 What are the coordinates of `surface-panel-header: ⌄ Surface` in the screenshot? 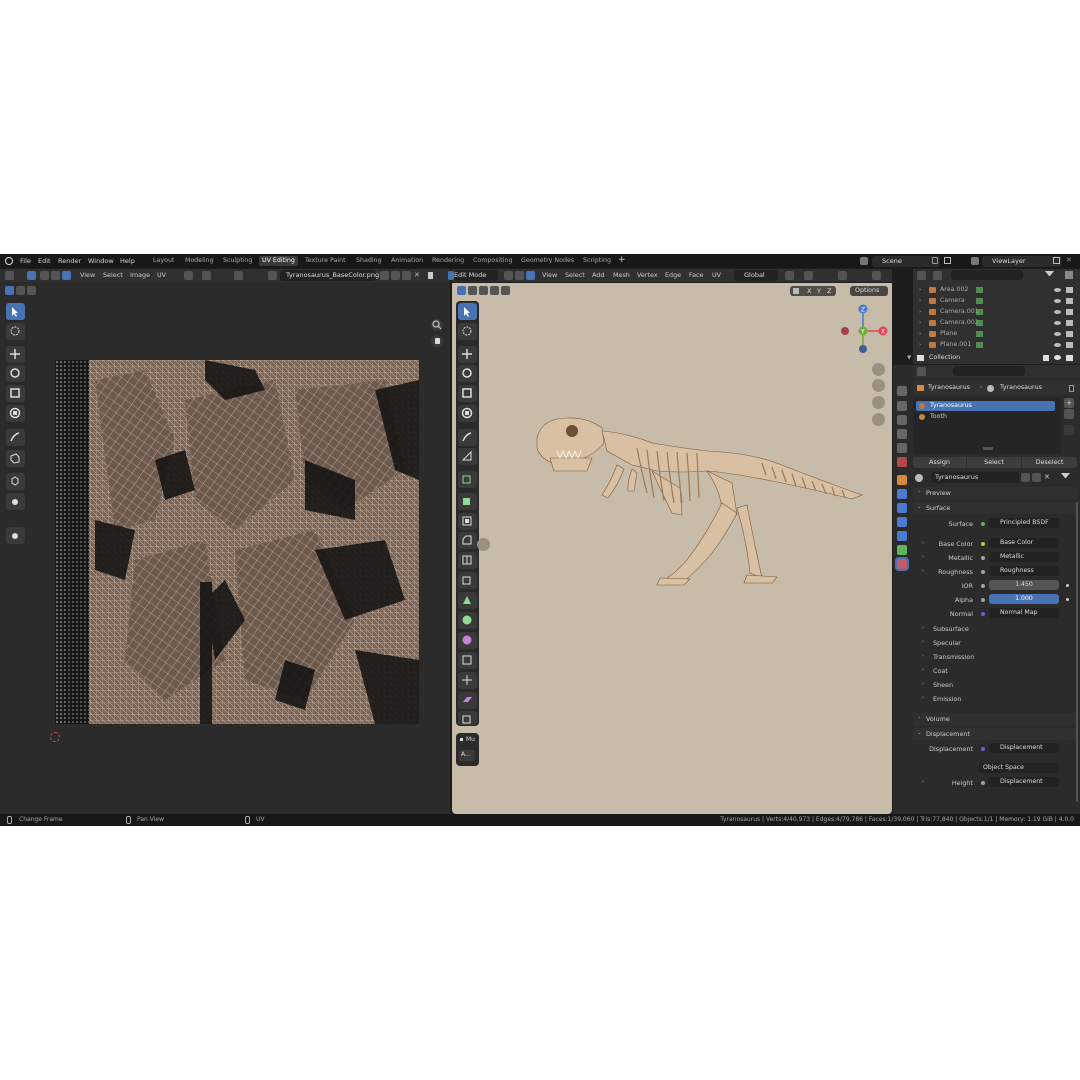 It's located at (995, 508).